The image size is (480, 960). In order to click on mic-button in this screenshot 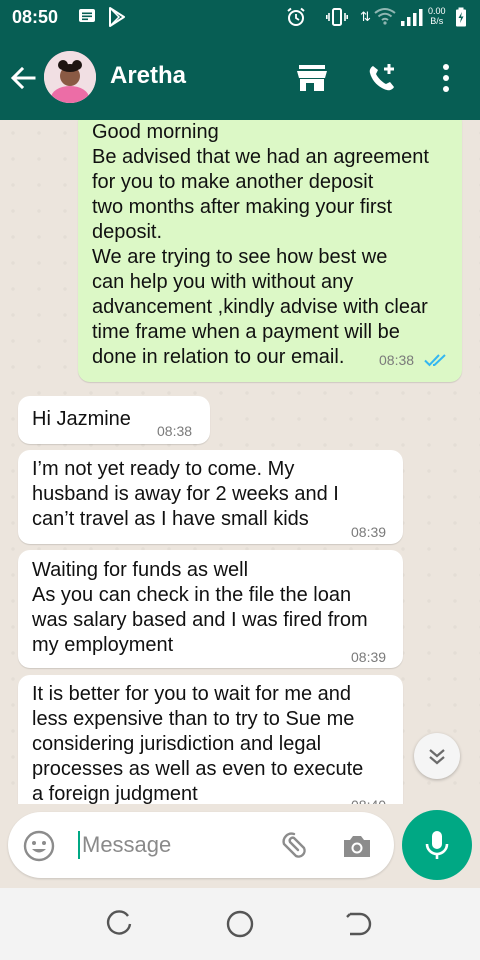, I will do `click(437, 845)`.